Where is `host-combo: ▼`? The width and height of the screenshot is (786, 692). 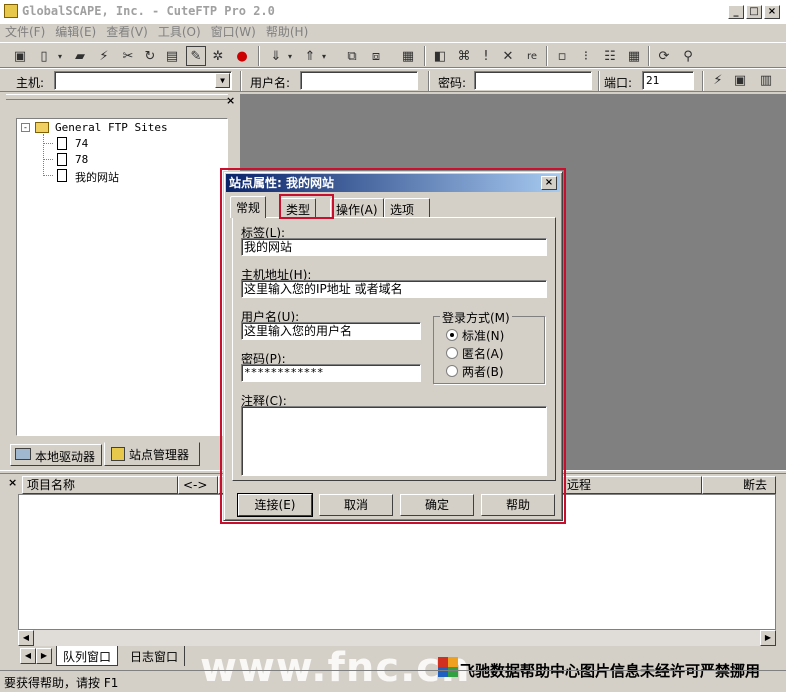 host-combo: ▼ is located at coordinates (143, 80).